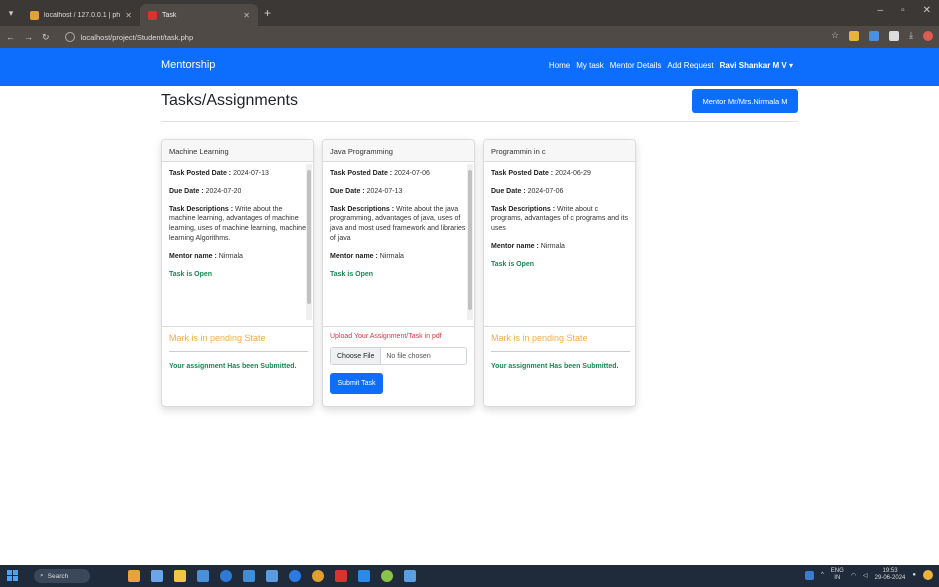 The image size is (939, 587). What do you see at coordinates (882, 35) in the screenshot?
I see `extension-icons: ☆ ⤓` at bounding box center [882, 35].